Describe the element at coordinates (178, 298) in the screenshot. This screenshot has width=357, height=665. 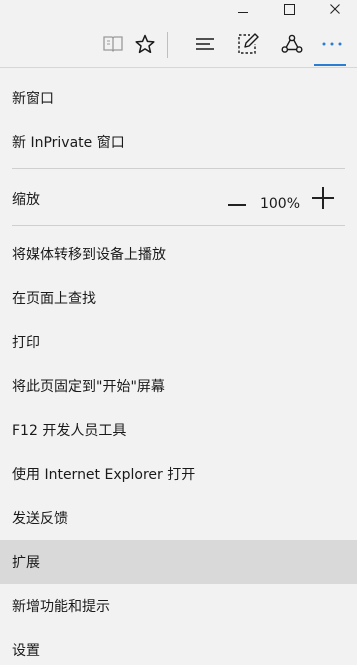
I see `menu-item-find-on-page: 在页面上查找` at that location.